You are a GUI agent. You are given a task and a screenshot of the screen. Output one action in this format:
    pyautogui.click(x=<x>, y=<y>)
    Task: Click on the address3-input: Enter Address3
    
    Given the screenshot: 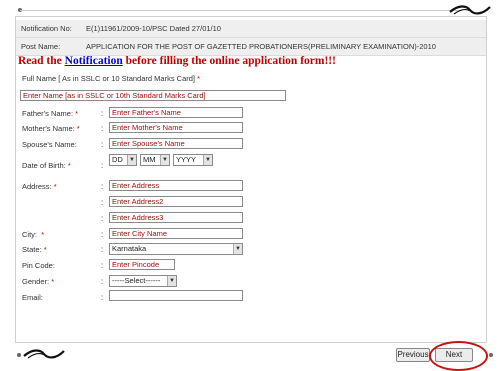 What is the action you would take?
    pyautogui.click(x=176, y=217)
    